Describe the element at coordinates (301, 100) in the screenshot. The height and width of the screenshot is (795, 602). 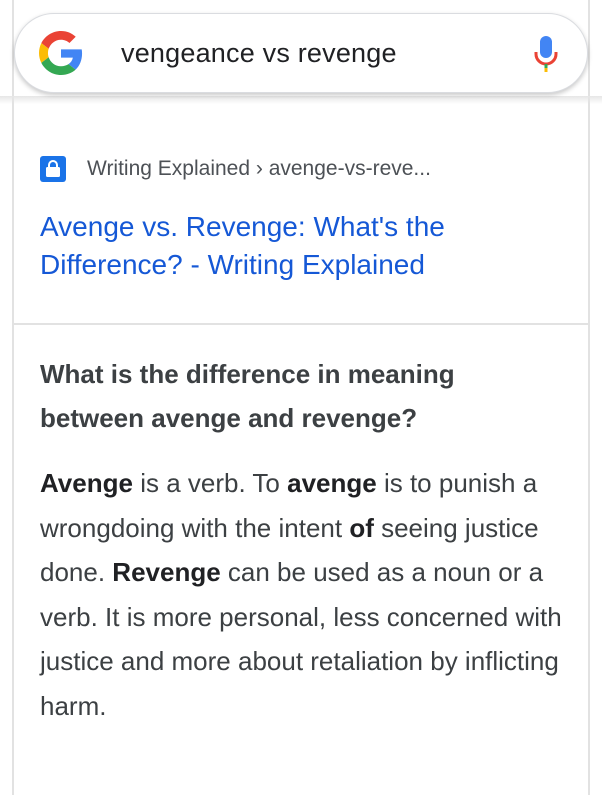
I see `header-shadow` at that location.